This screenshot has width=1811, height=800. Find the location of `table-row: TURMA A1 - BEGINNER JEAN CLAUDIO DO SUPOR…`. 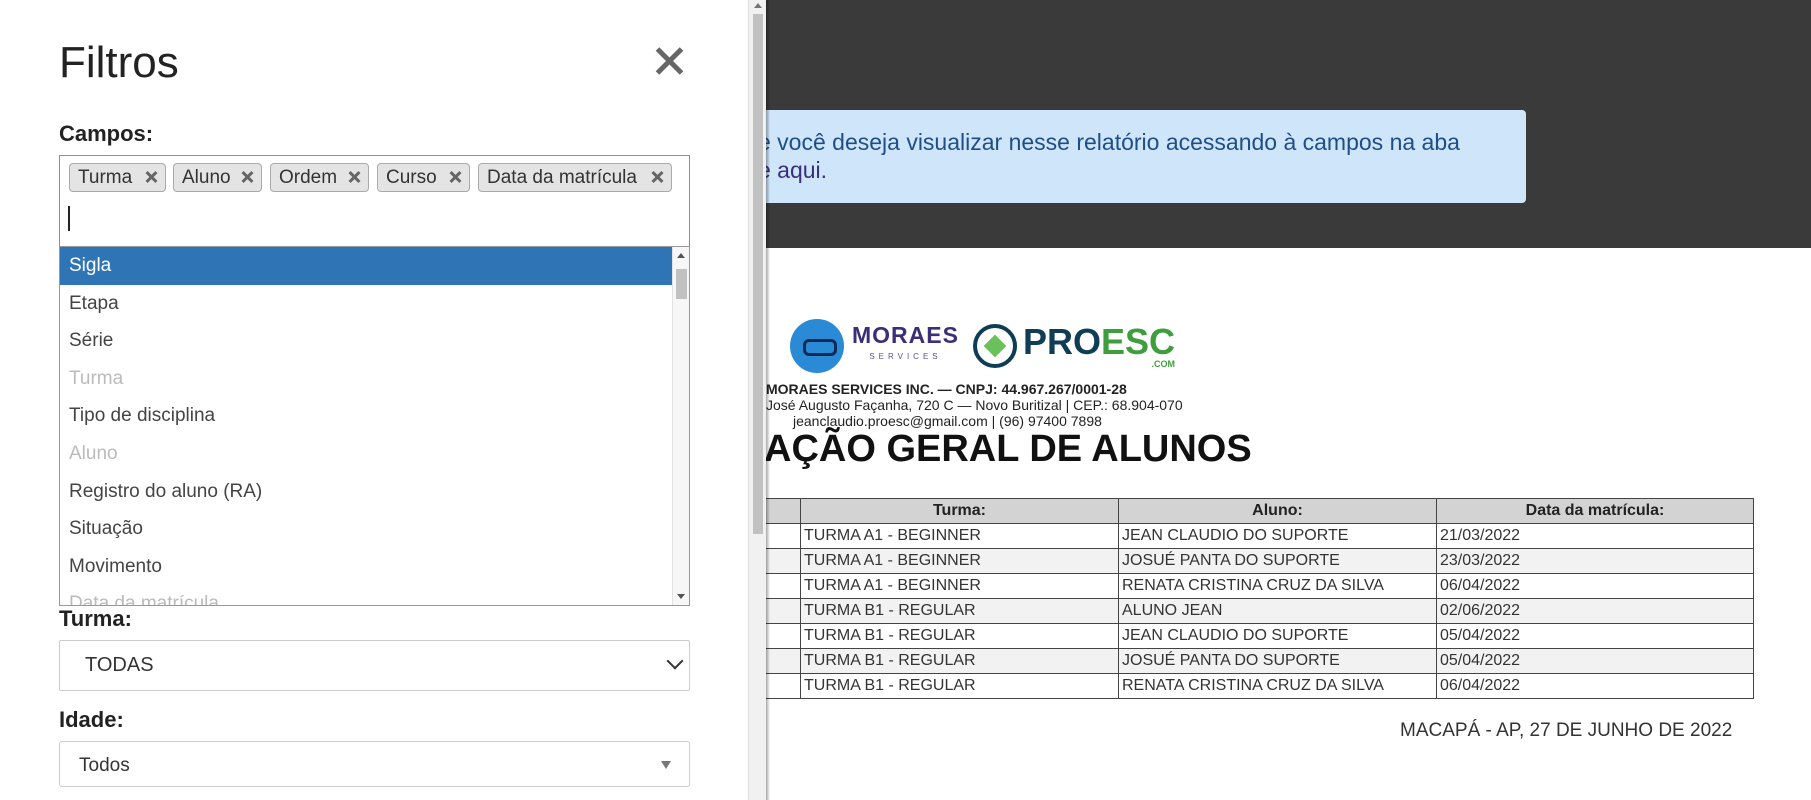

table-row: TURMA A1 - BEGINNER JEAN CLAUDIO DO SUPOR… is located at coordinates (1253, 536).